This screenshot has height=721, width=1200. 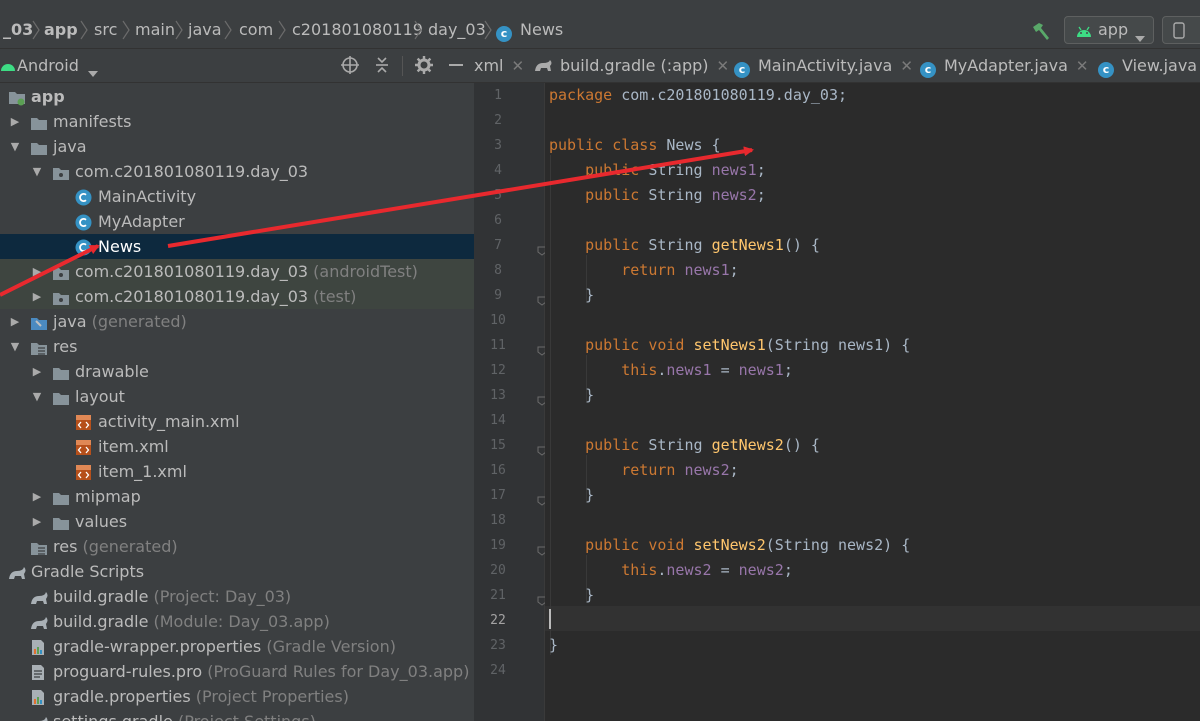 I want to click on layout-xml-icon, so click(x=84, y=471).